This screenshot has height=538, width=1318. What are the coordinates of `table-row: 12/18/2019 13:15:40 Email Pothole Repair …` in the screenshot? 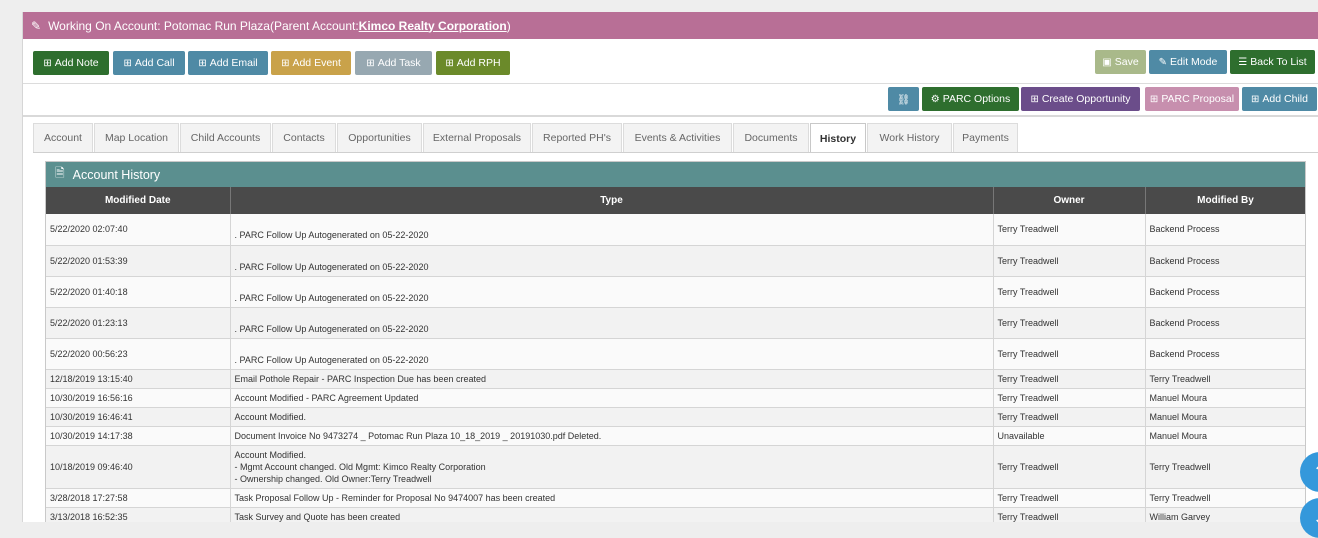 It's located at (675, 379).